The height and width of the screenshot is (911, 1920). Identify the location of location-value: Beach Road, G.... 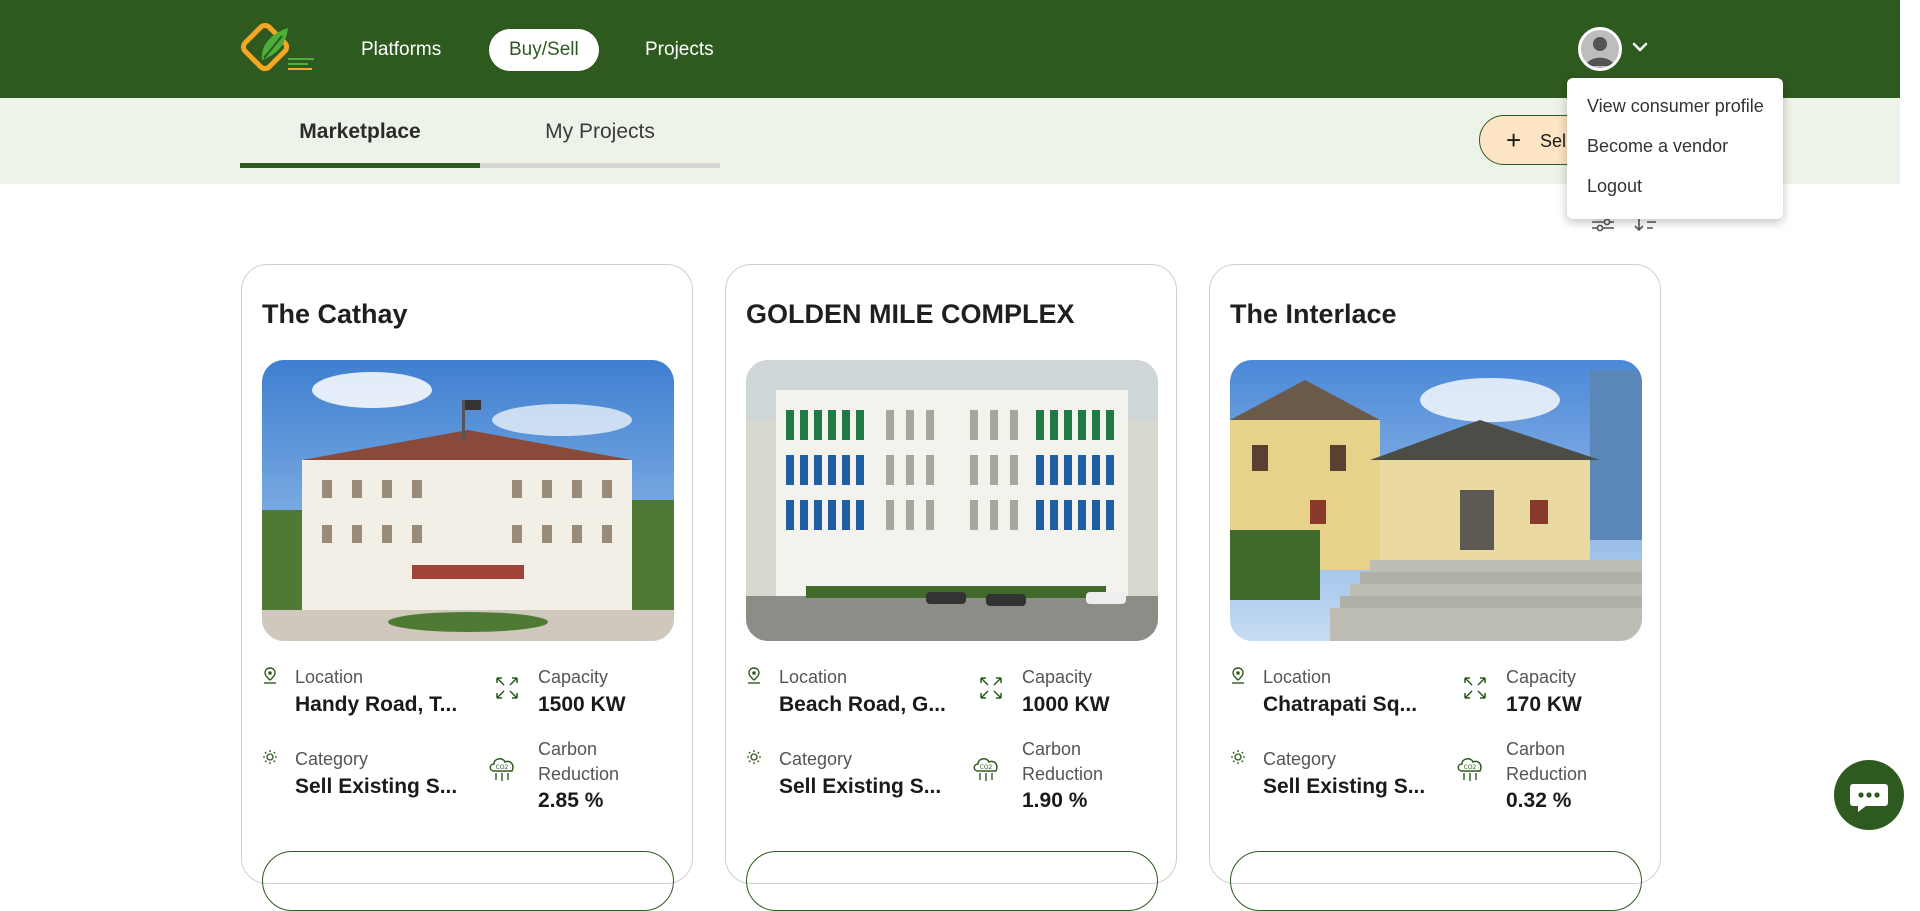
(862, 704).